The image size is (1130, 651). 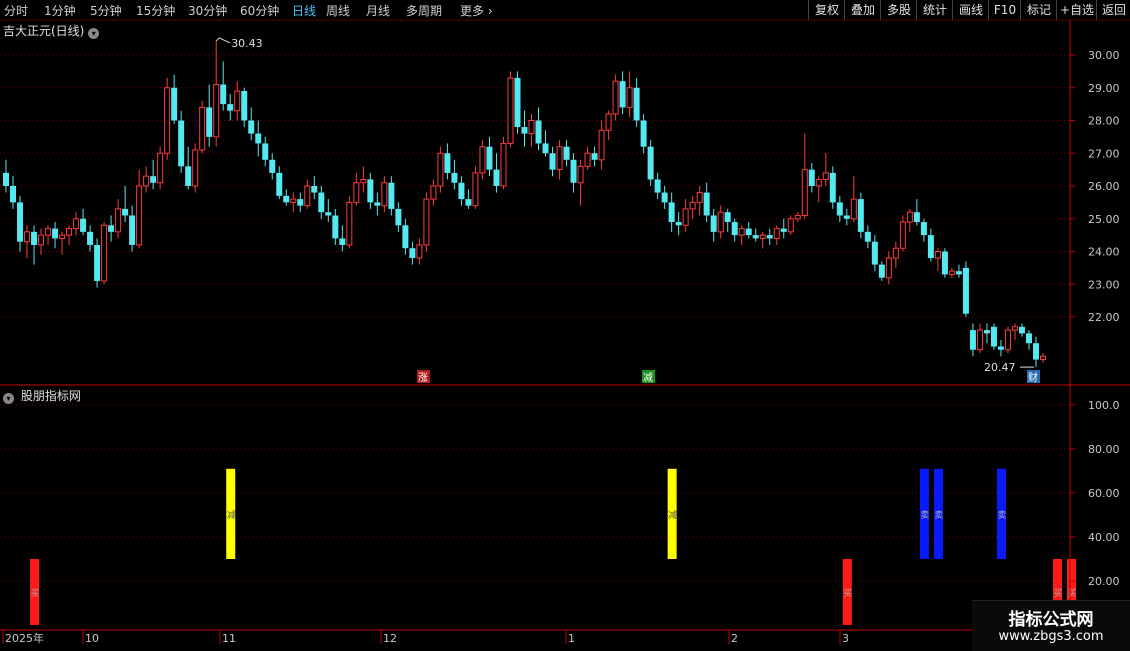 I want to click on price-tick-label: 29.00, so click(x=1104, y=88).